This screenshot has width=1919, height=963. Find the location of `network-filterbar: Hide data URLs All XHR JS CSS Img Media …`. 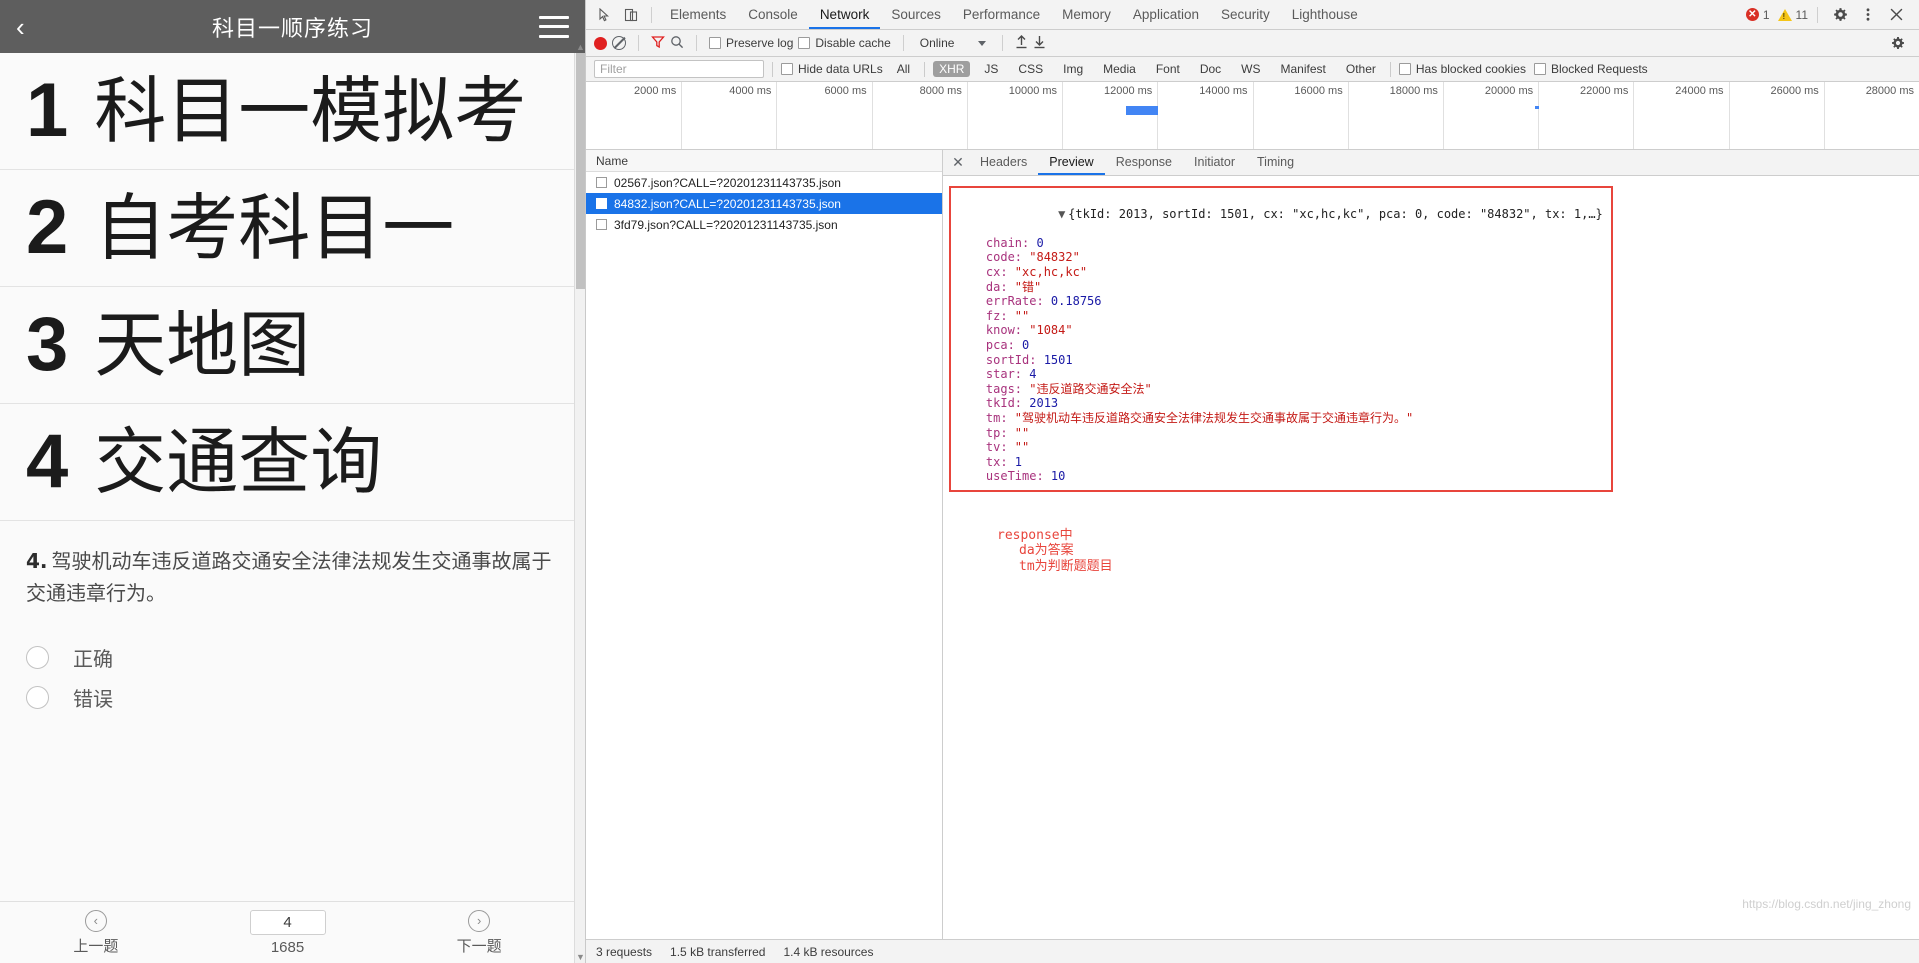

network-filterbar: Hide data URLs All XHR JS CSS Img Media … is located at coordinates (1252, 69).